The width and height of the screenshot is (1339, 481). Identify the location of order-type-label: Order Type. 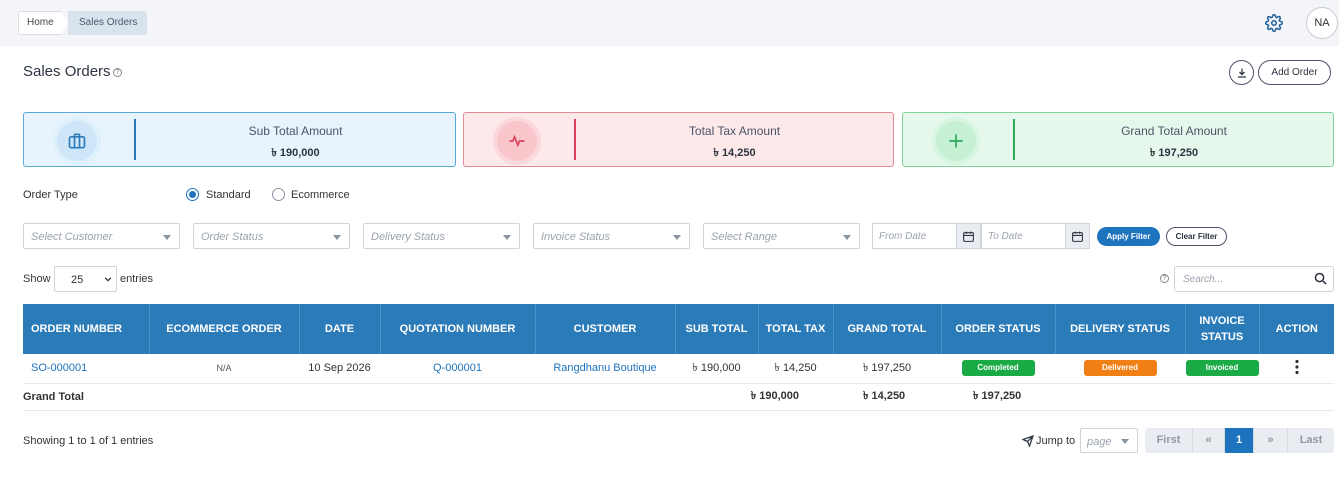
(50, 195).